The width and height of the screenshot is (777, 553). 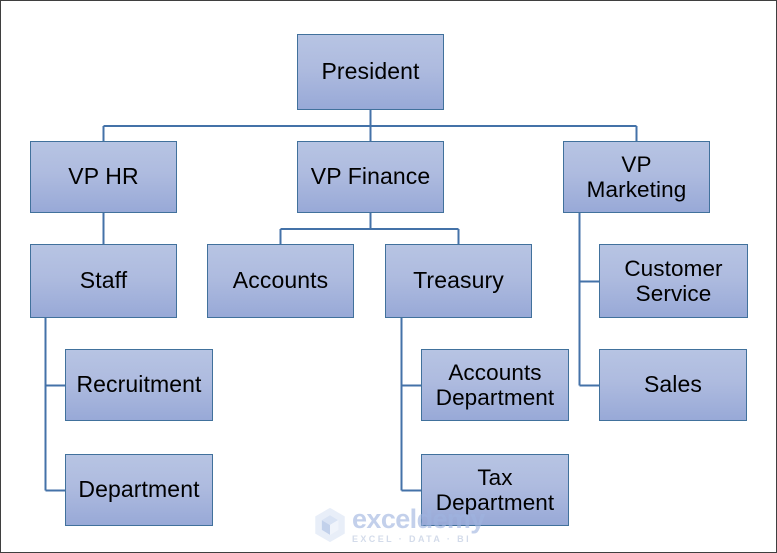 What do you see at coordinates (673, 281) in the screenshot?
I see `node-customer-service: Customer Service` at bounding box center [673, 281].